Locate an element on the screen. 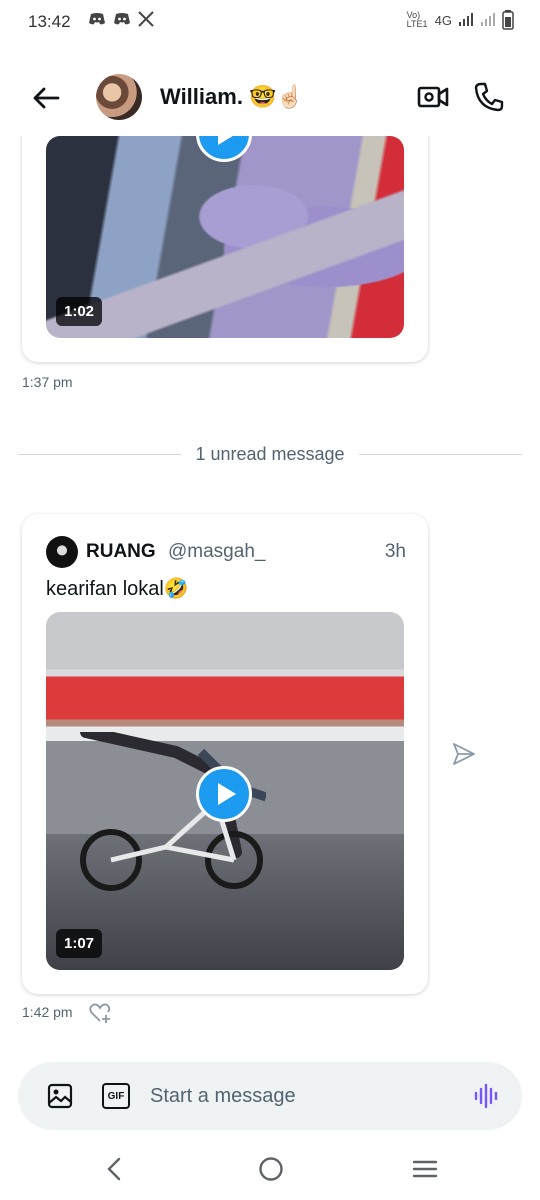  system-nav-bar is located at coordinates (270, 1170).